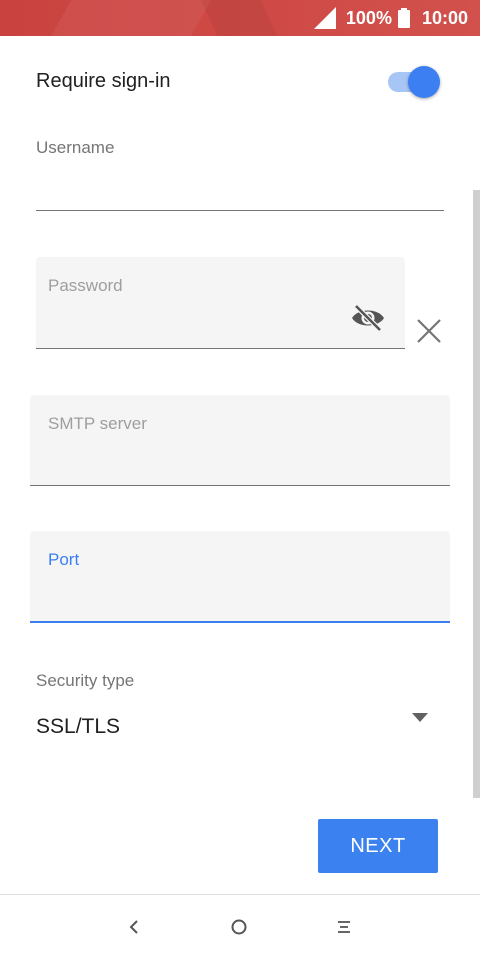  Describe the element at coordinates (403, 18) in the screenshot. I see `battery-icon` at that location.